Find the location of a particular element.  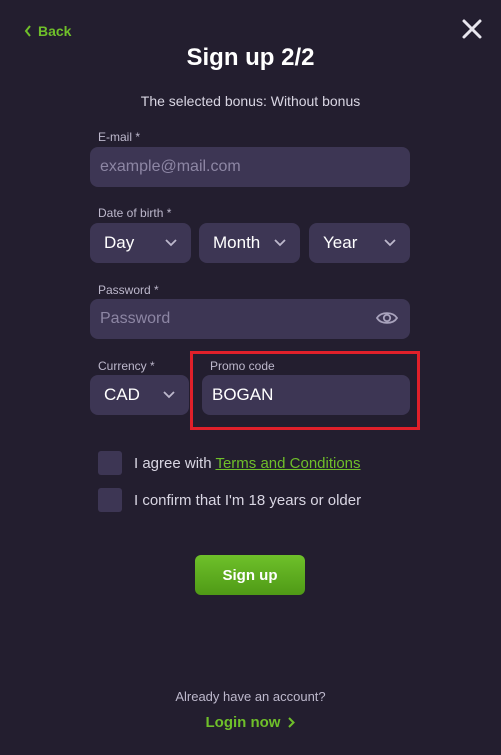

terms-text: I agree with Terms and Conditions is located at coordinates (247, 463).